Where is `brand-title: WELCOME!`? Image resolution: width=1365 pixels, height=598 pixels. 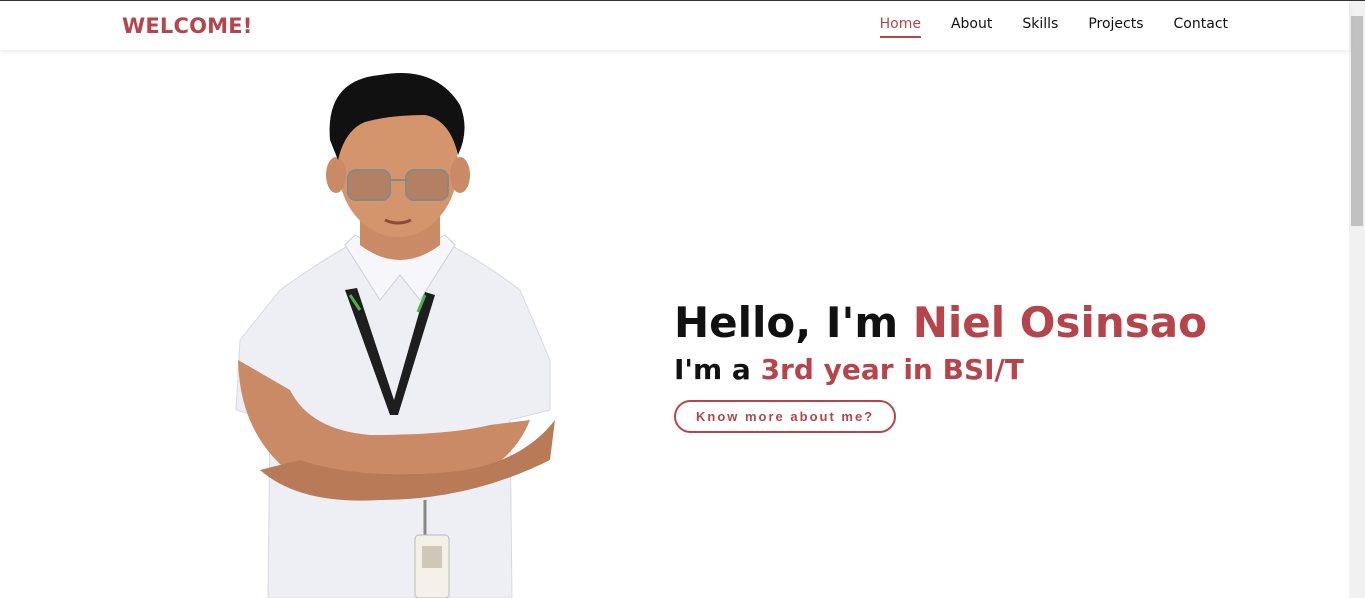
brand-title: WELCOME! is located at coordinates (187, 26).